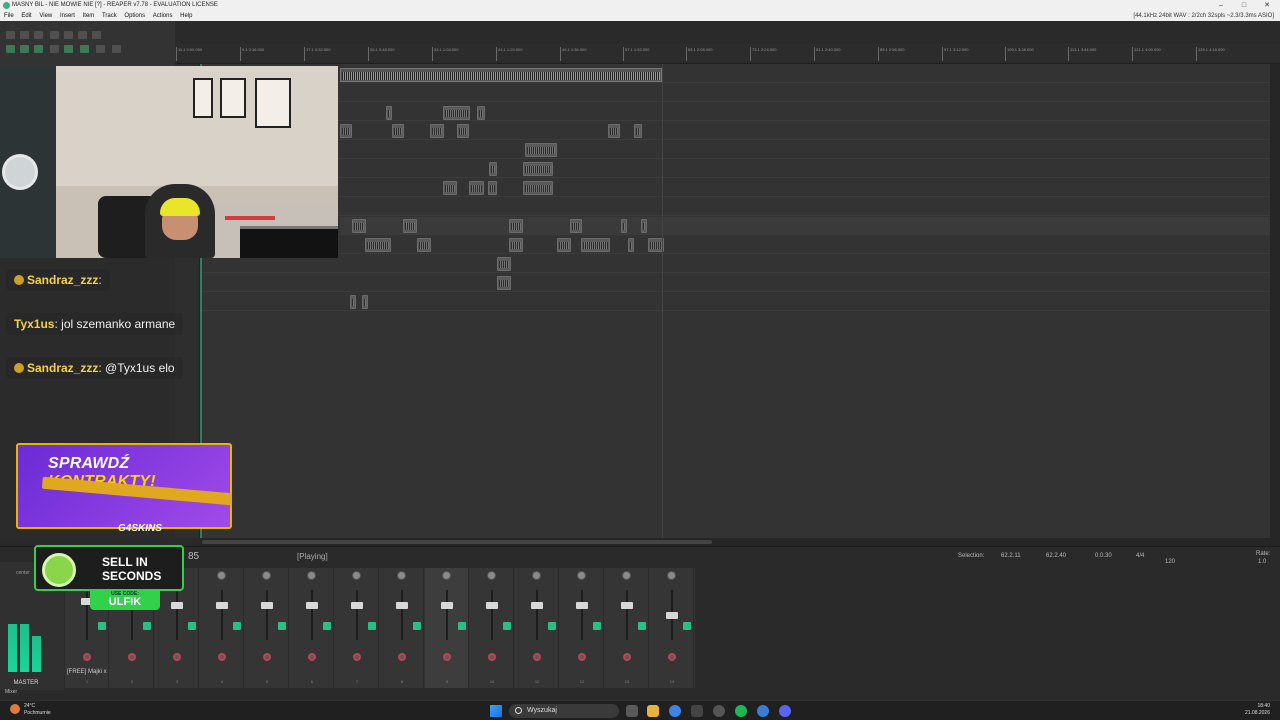  I want to click on menu-edit: Edit, so click(26, 16).